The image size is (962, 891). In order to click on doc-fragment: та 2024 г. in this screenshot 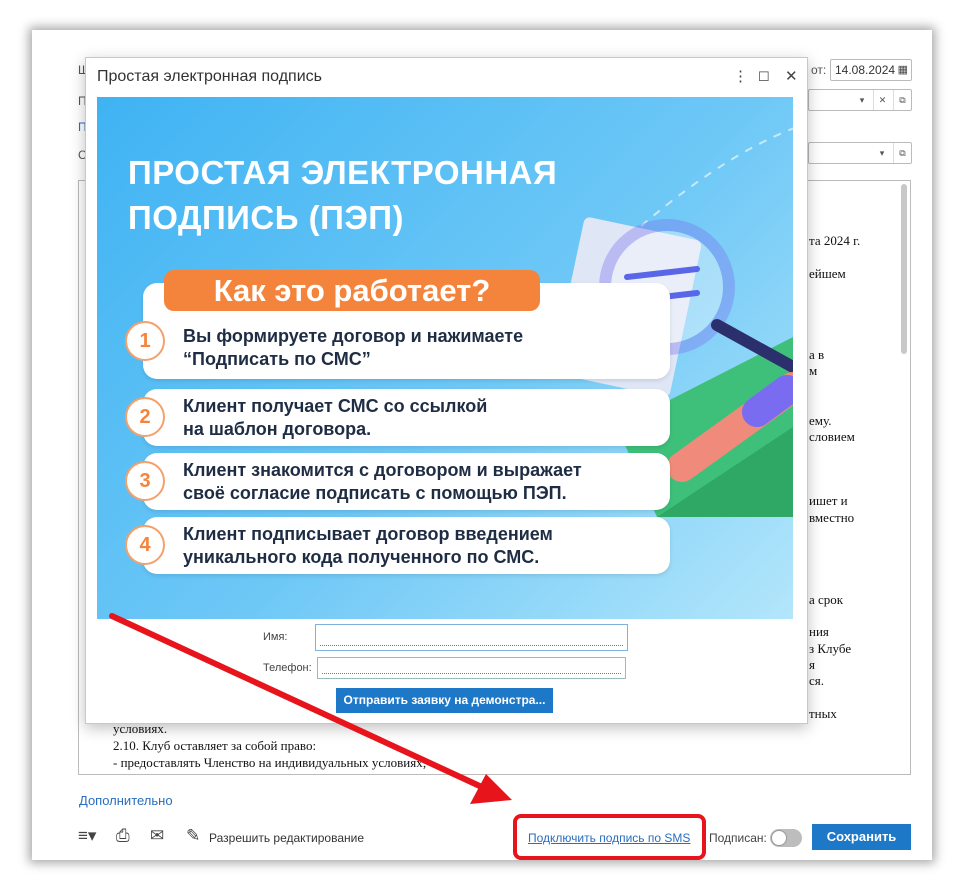, I will do `click(835, 240)`.